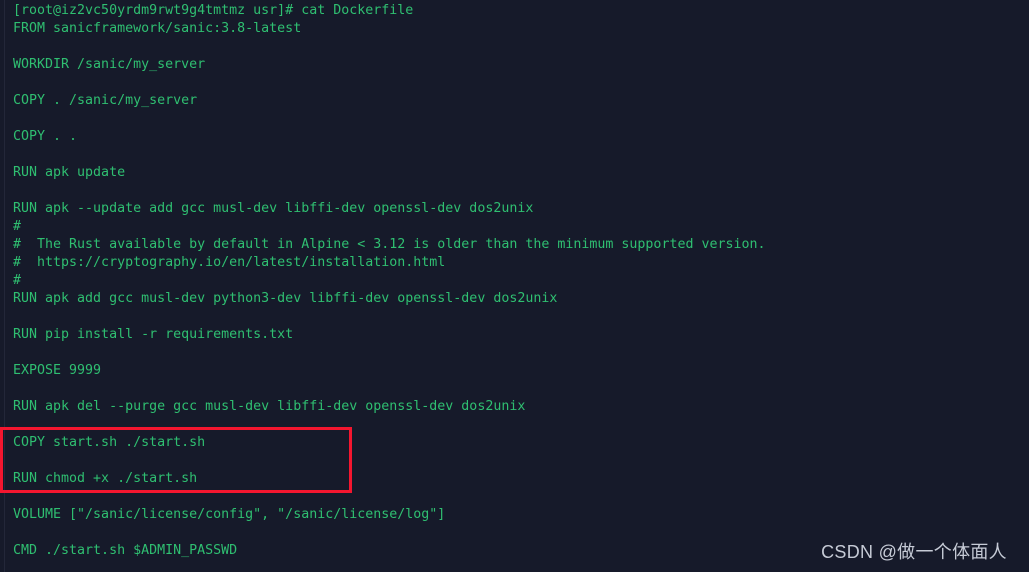 Image resolution: width=1029 pixels, height=572 pixels. I want to click on terminal-line: RUN pip install -r requirements.txt, so click(153, 334).